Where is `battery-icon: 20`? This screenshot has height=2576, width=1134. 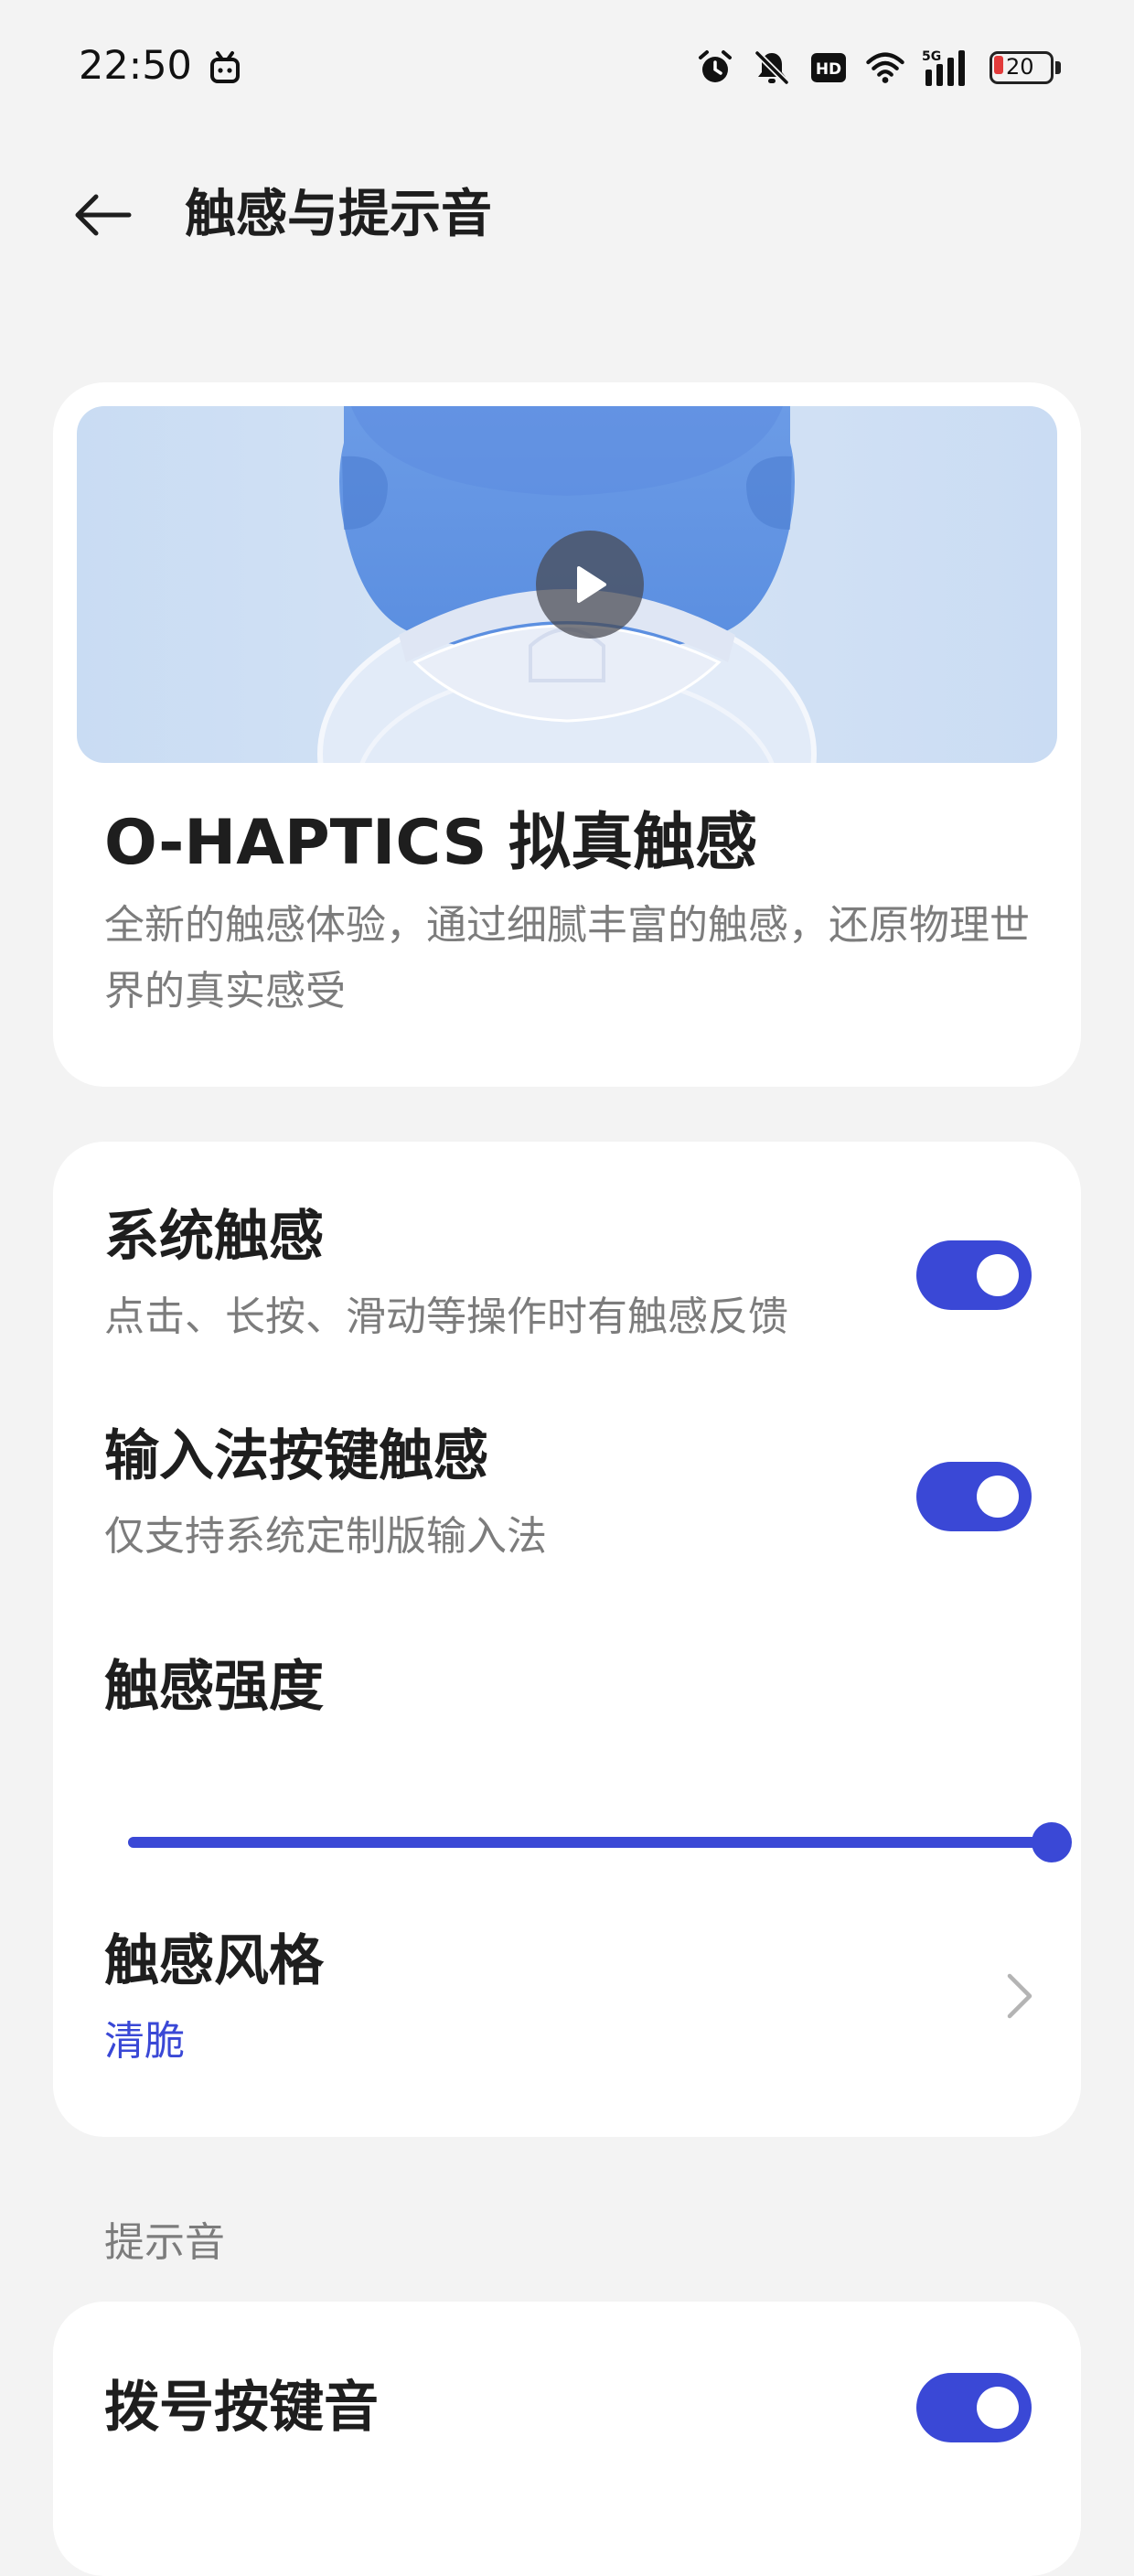
battery-icon: 20 is located at coordinates (1025, 67).